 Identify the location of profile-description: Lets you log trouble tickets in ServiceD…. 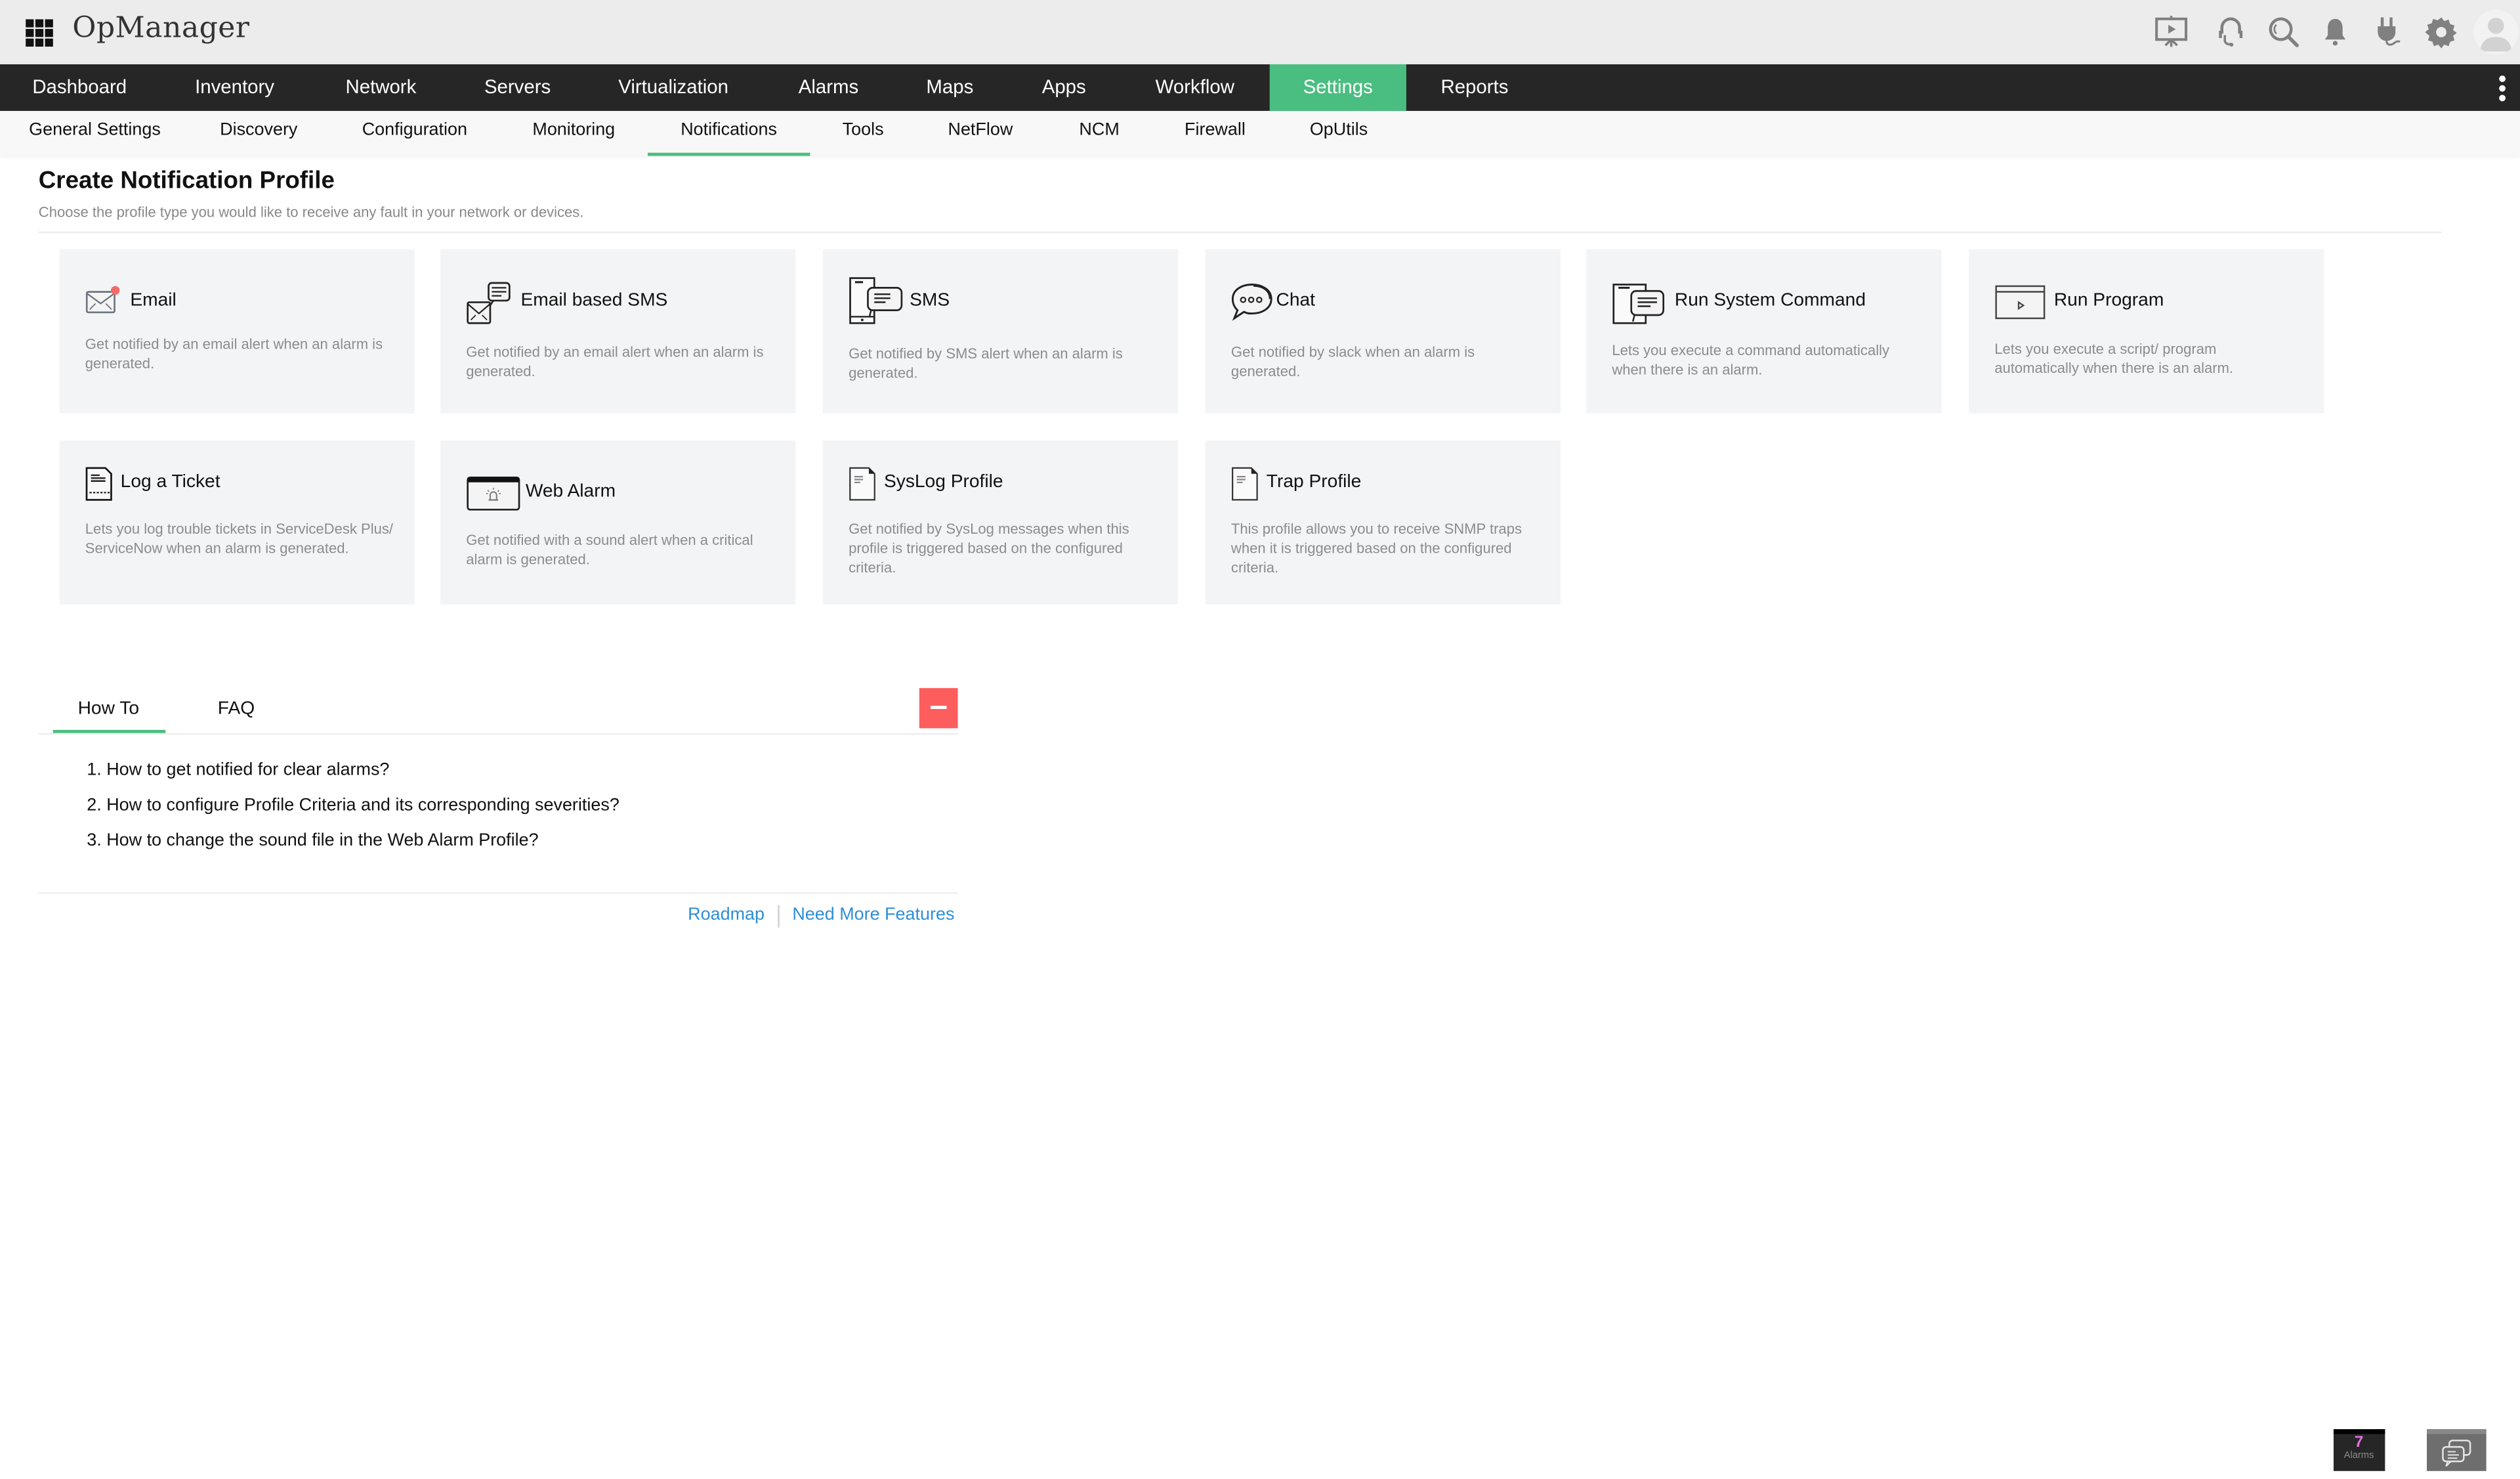
(239, 538).